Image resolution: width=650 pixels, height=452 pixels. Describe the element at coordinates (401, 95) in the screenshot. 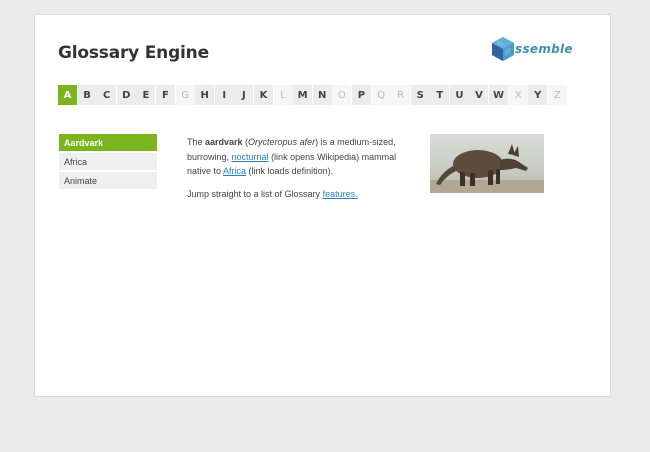

I see `letter-r: R` at that location.